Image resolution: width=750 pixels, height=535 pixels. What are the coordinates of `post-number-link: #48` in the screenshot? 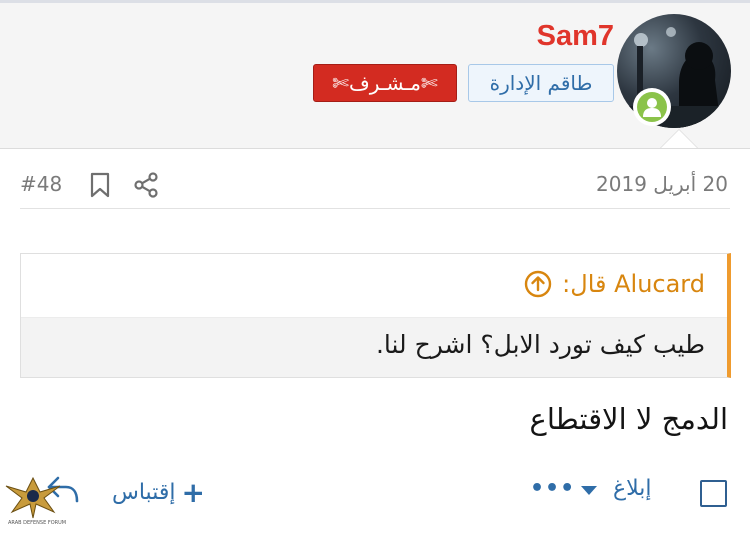 It's located at (41, 184).